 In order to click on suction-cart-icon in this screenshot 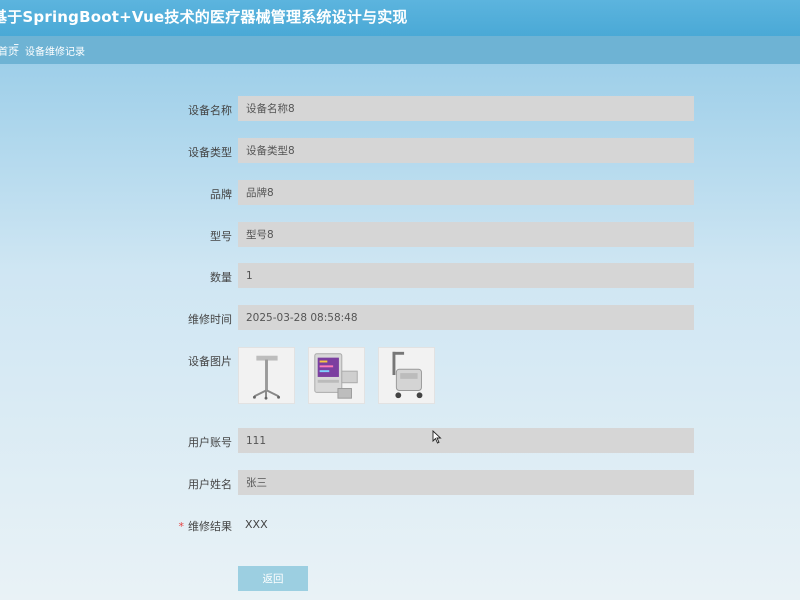, I will do `click(407, 375)`.